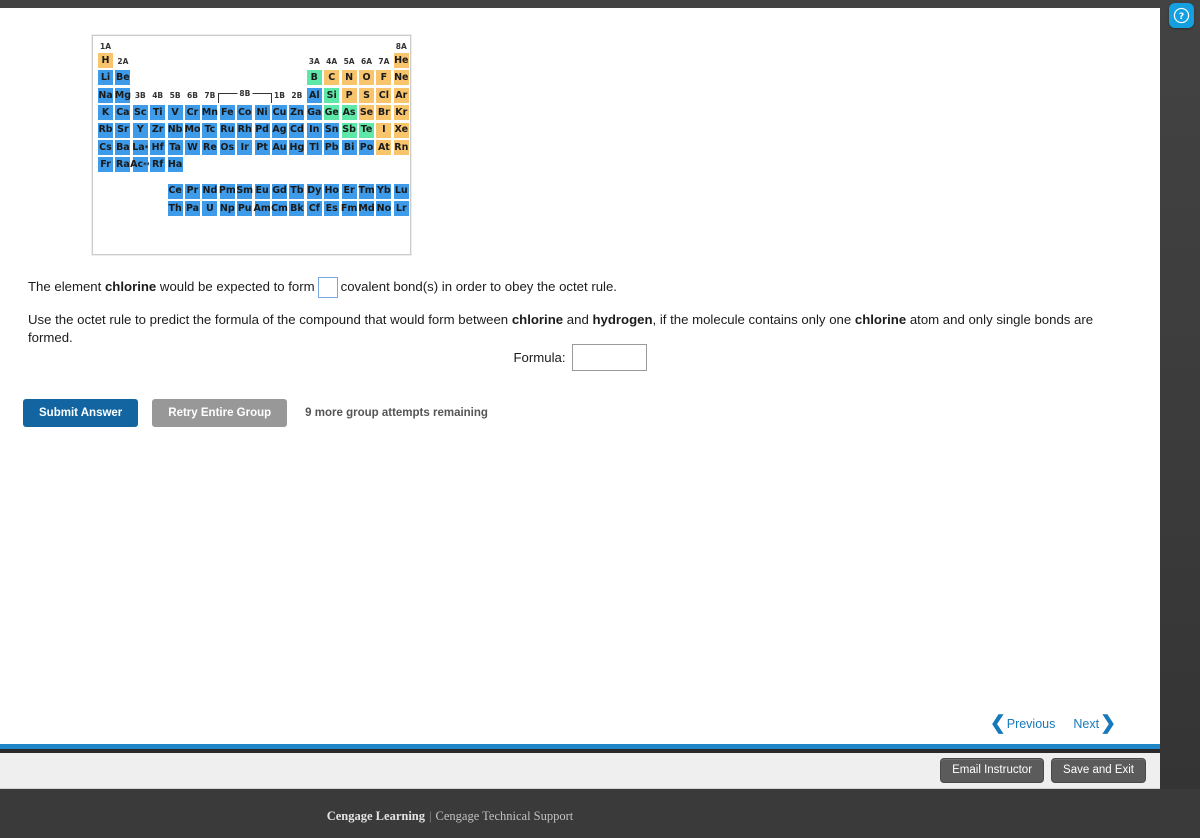 The width and height of the screenshot is (1200, 838). What do you see at coordinates (123, 147) in the screenshot?
I see `element-cell-ba: Ba` at bounding box center [123, 147].